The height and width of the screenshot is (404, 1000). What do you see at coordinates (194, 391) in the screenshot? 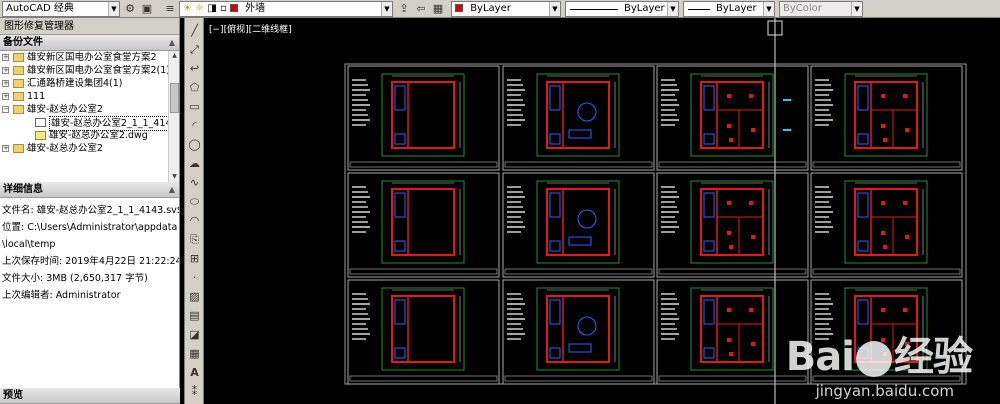
I see `add-selected-icon: ⁑` at bounding box center [194, 391].